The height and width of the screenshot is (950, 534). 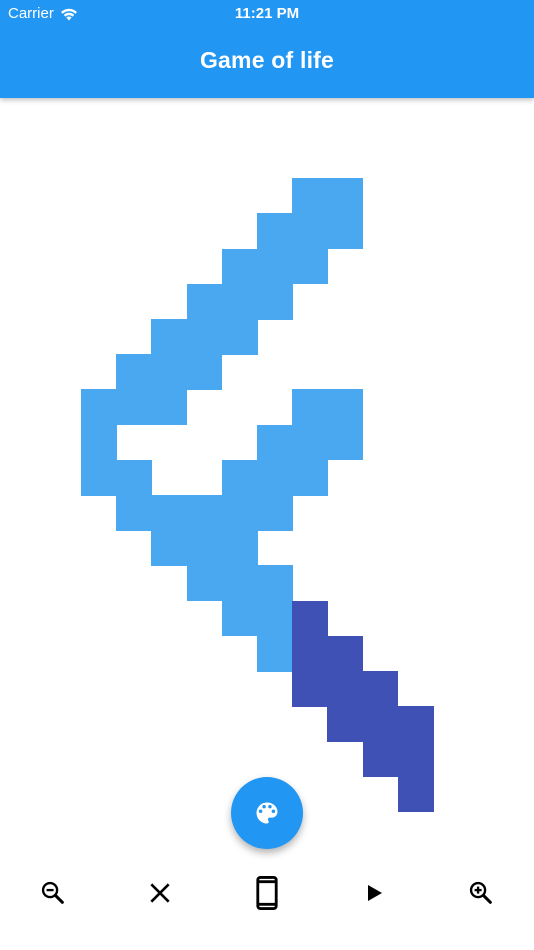 I want to click on zoom-in-icon, so click(x=480, y=892).